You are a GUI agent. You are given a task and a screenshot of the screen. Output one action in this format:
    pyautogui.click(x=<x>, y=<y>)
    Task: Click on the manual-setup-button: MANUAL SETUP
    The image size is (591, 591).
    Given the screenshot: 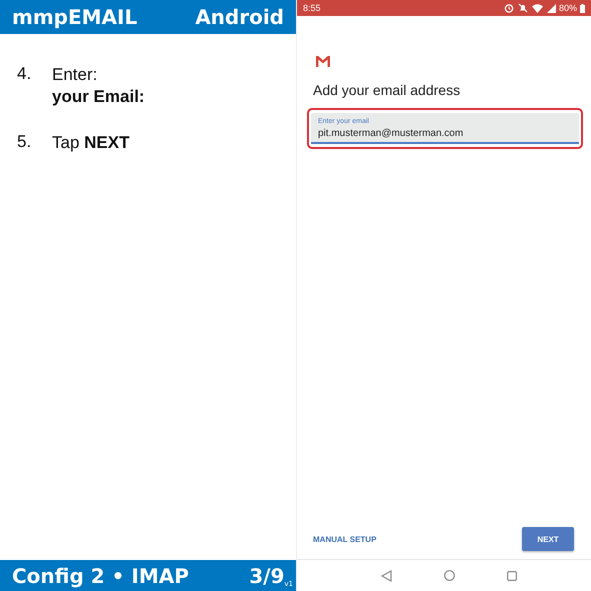 What is the action you would take?
    pyautogui.click(x=344, y=539)
    